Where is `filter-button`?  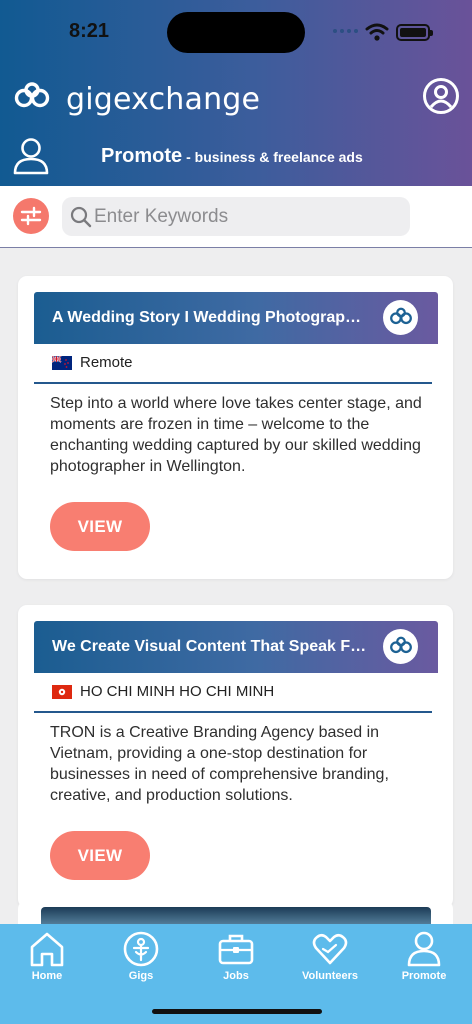 filter-button is located at coordinates (31, 216).